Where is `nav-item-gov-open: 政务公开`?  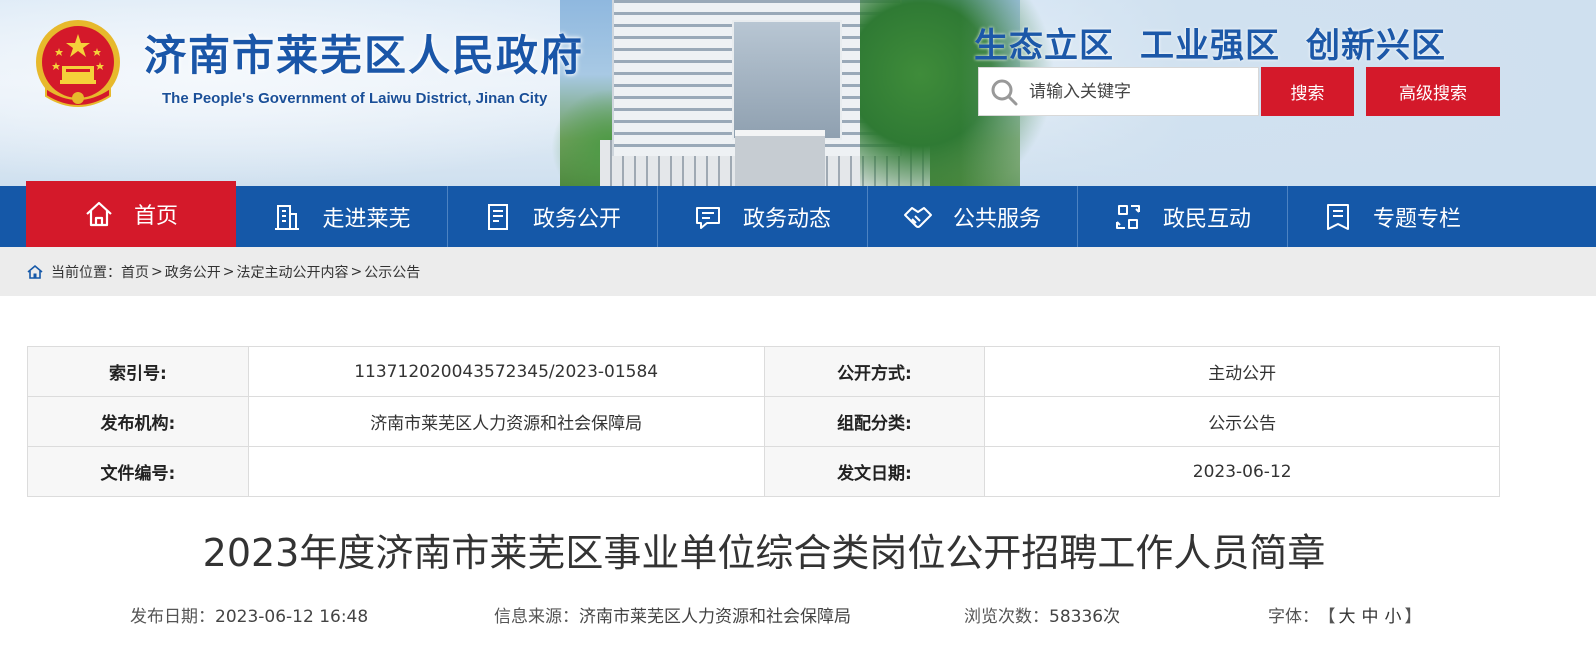
nav-item-gov-open: 政务公开 is located at coordinates (551, 216).